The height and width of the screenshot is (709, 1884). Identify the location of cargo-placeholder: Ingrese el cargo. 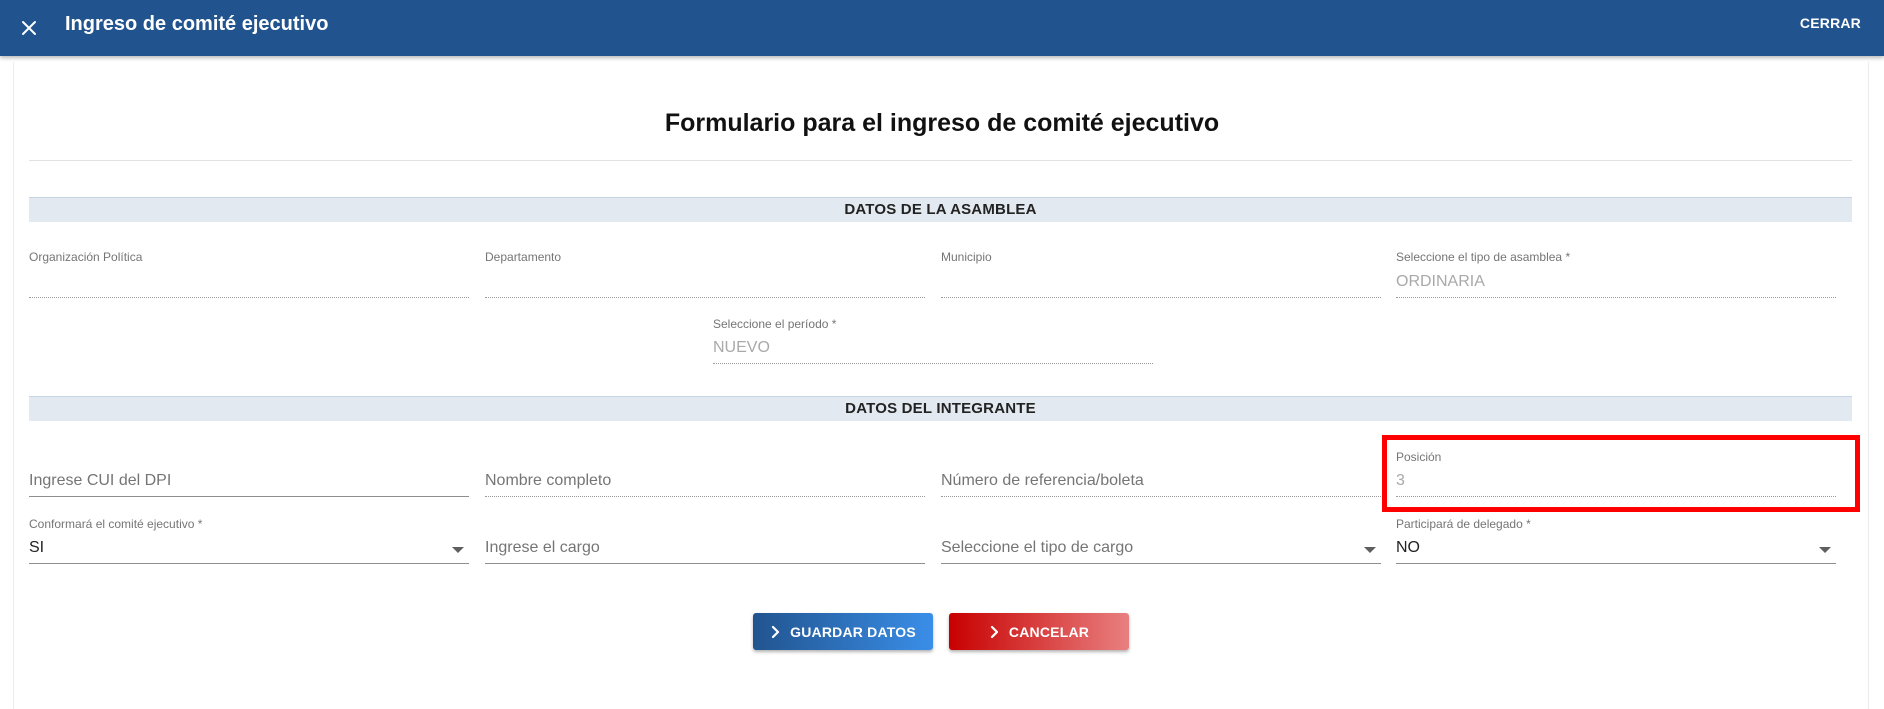
(542, 547).